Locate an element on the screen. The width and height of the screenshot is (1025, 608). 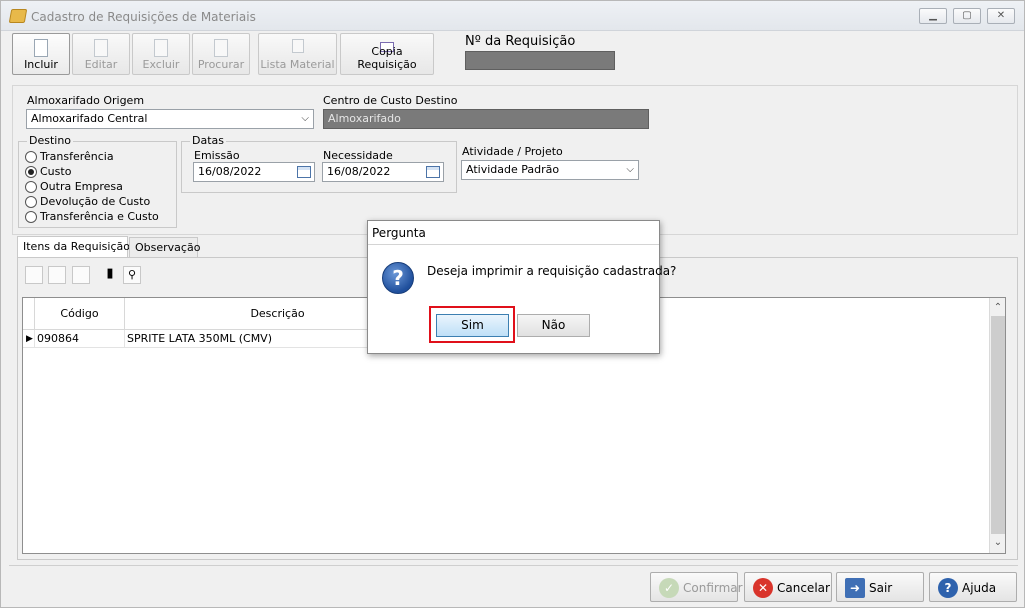
lista-material-button: Lista Material is located at coordinates (297, 54).